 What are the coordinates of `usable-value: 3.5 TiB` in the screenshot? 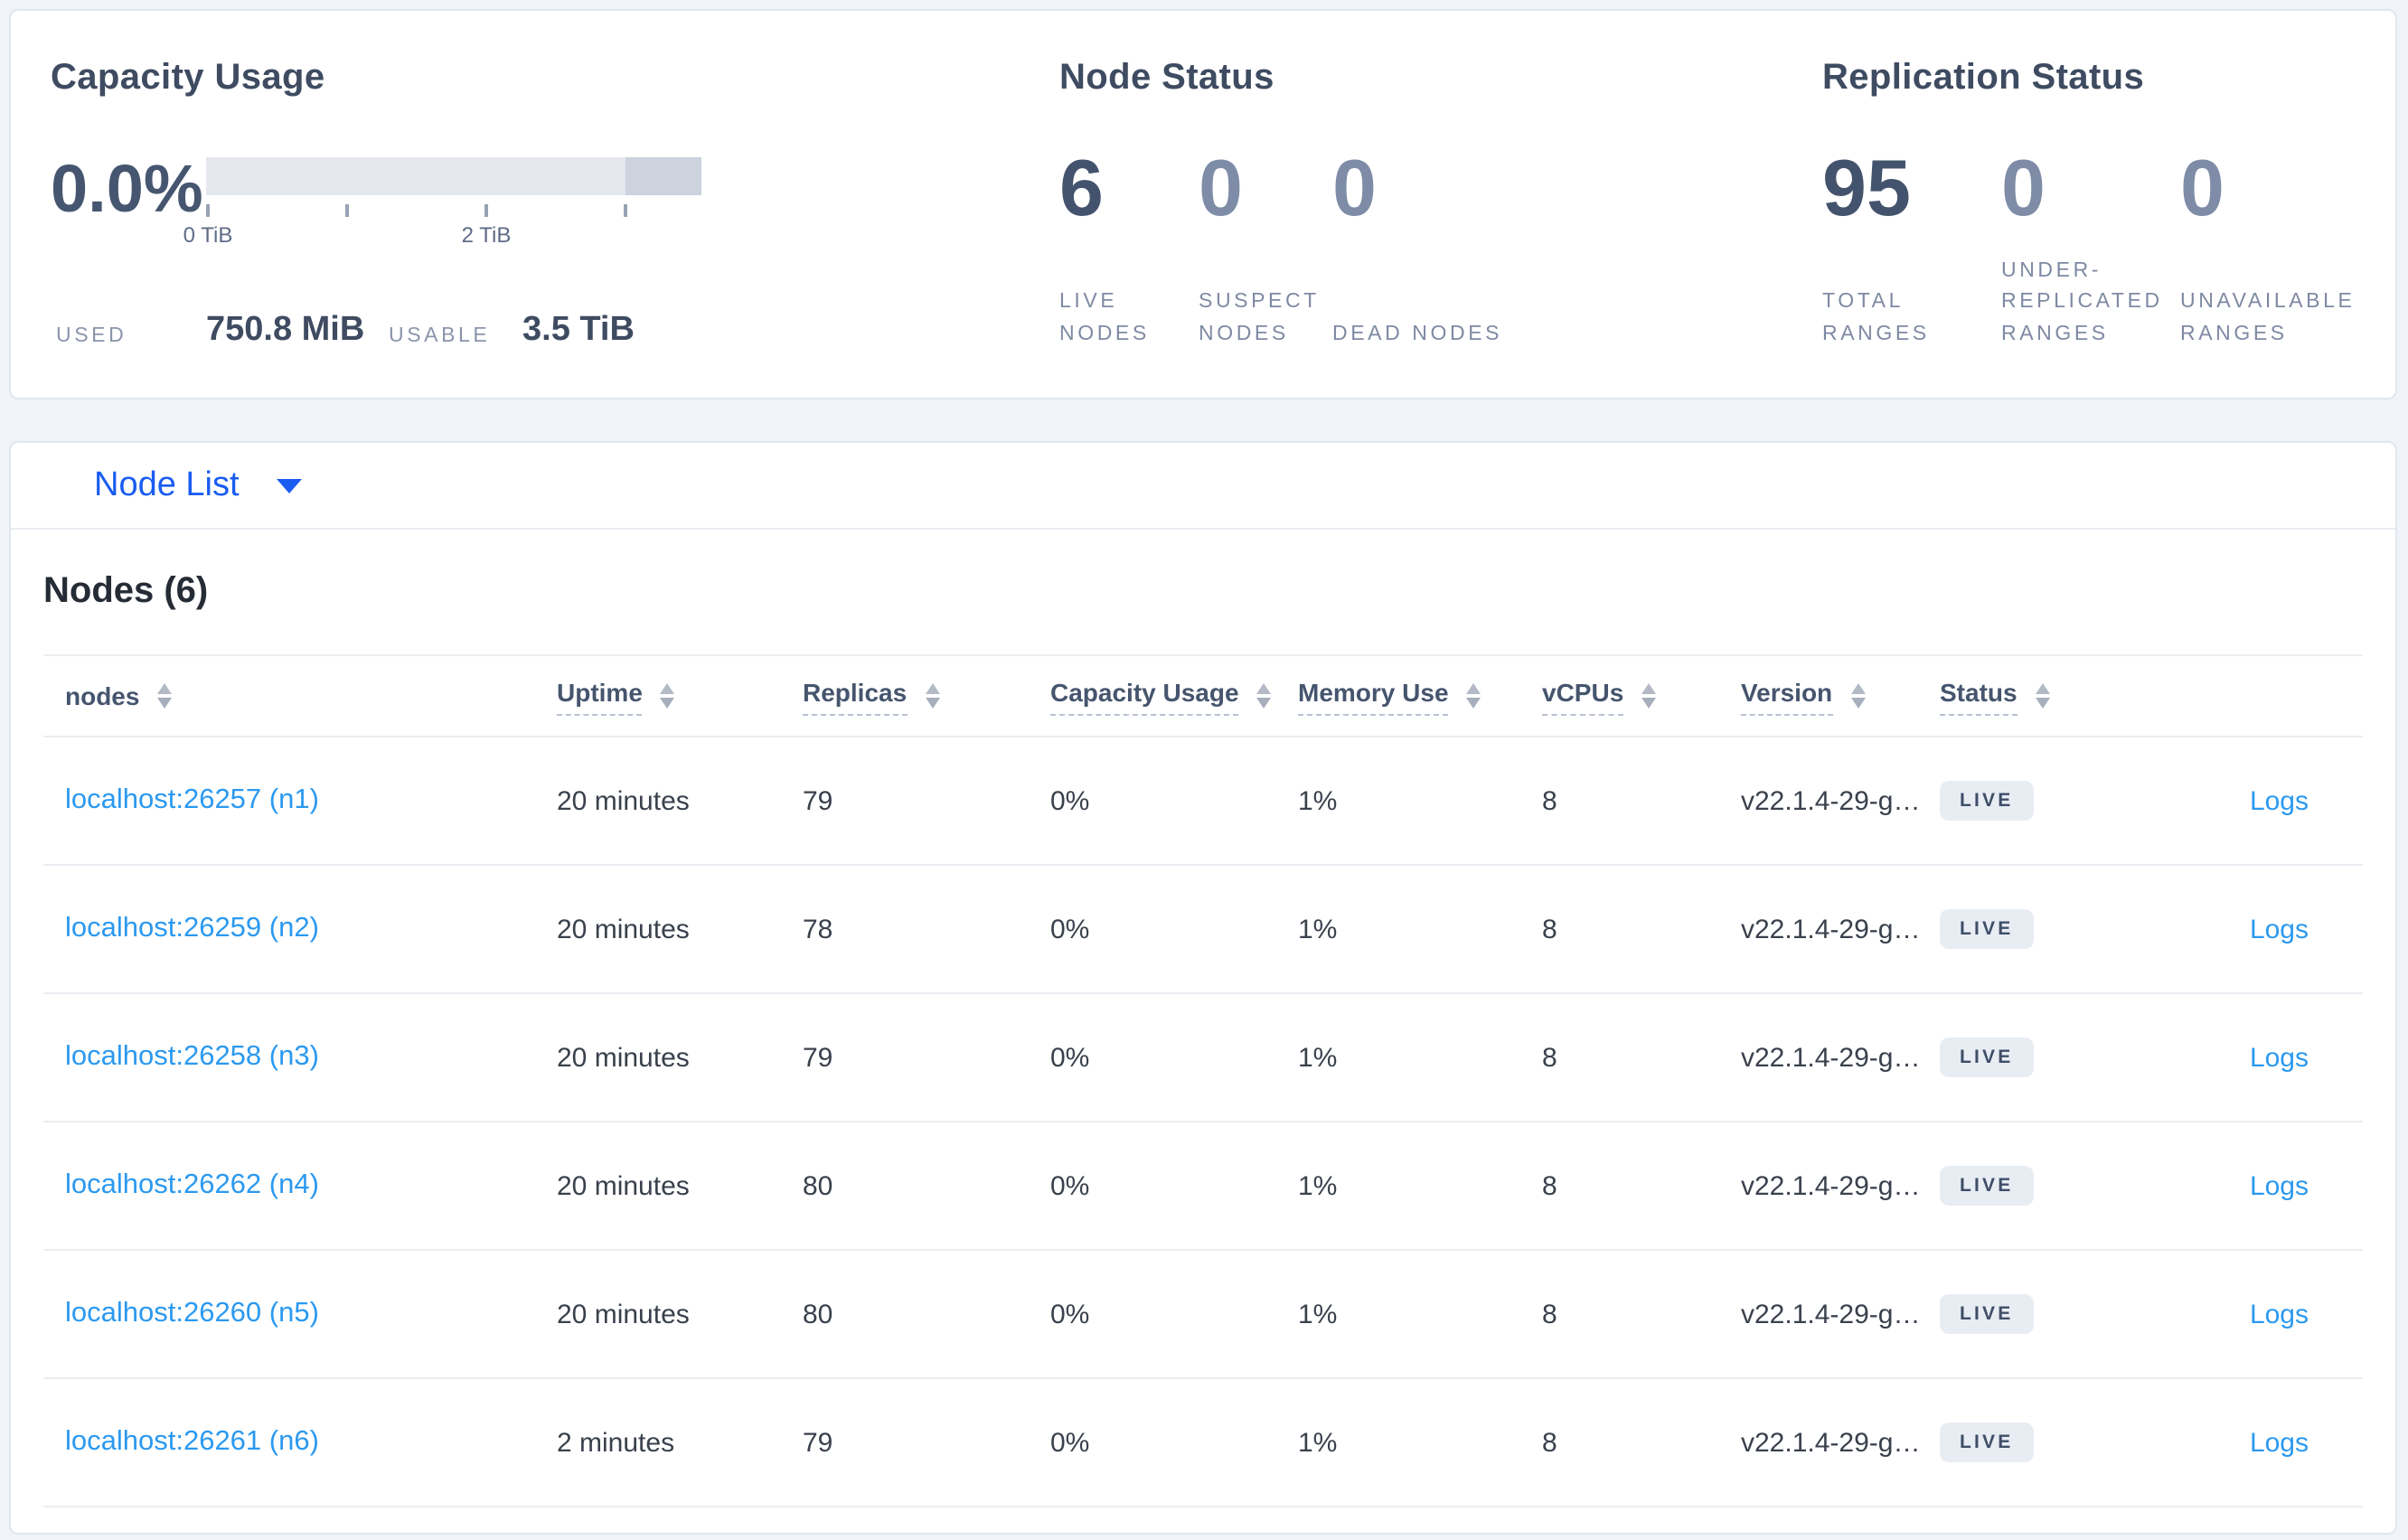 It's located at (578, 330).